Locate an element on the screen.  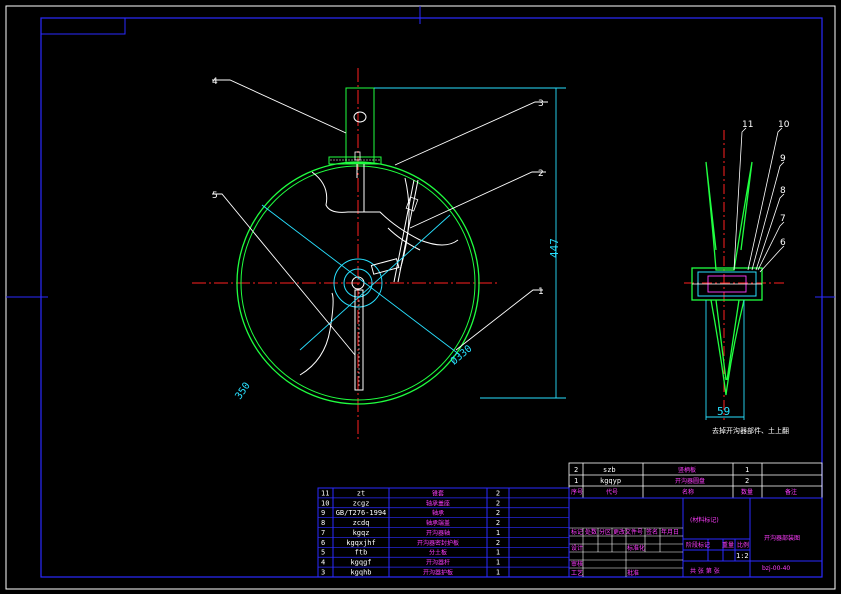
side-view: 59 去掉开沟器部件、土上翻 11 10 9 8 7 6 is located at coordinates (737, 277).